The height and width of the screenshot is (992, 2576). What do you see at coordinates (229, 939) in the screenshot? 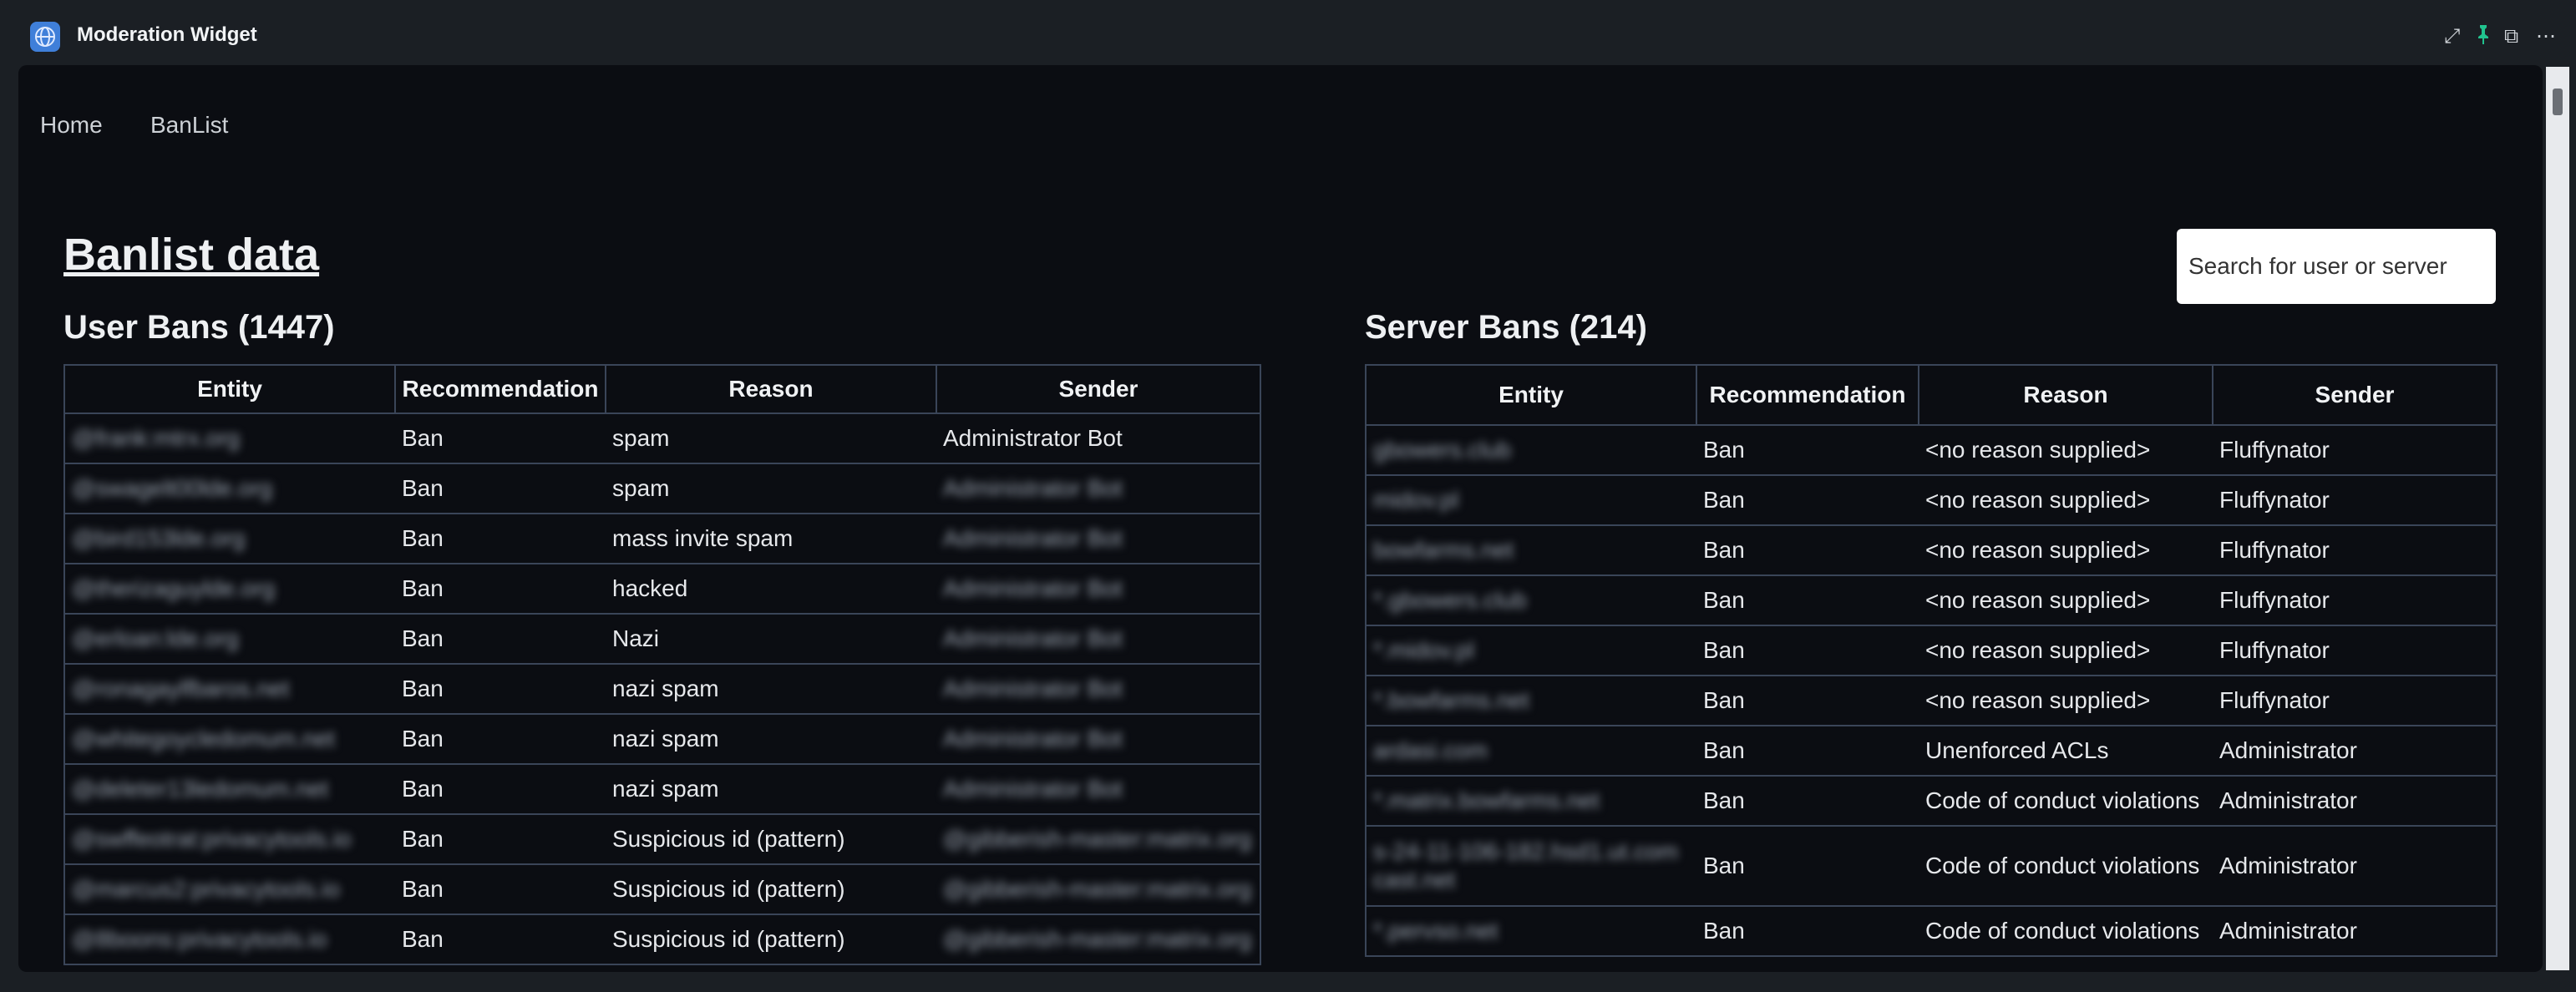
I see `entity-cell: @8boons:privacytools.io` at bounding box center [229, 939].